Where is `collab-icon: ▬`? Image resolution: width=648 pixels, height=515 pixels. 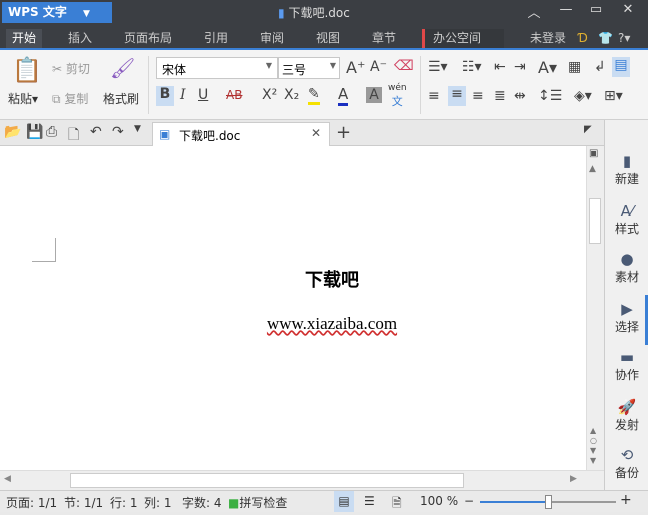
collab-icon: ▬ is located at coordinates (627, 357).